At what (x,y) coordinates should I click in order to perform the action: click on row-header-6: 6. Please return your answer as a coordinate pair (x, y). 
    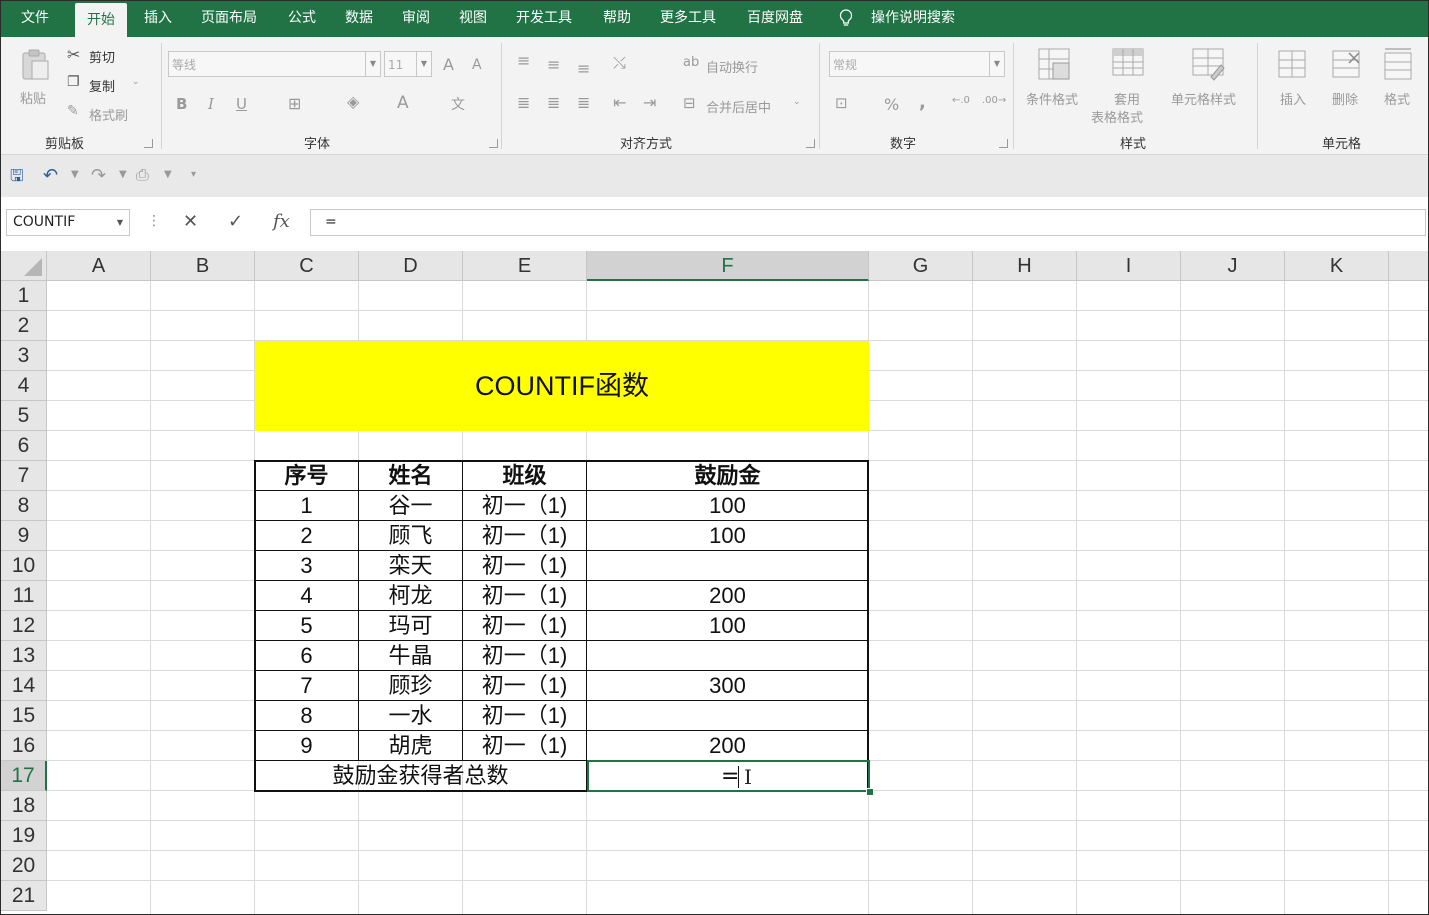
    Looking at the image, I should click on (24, 446).